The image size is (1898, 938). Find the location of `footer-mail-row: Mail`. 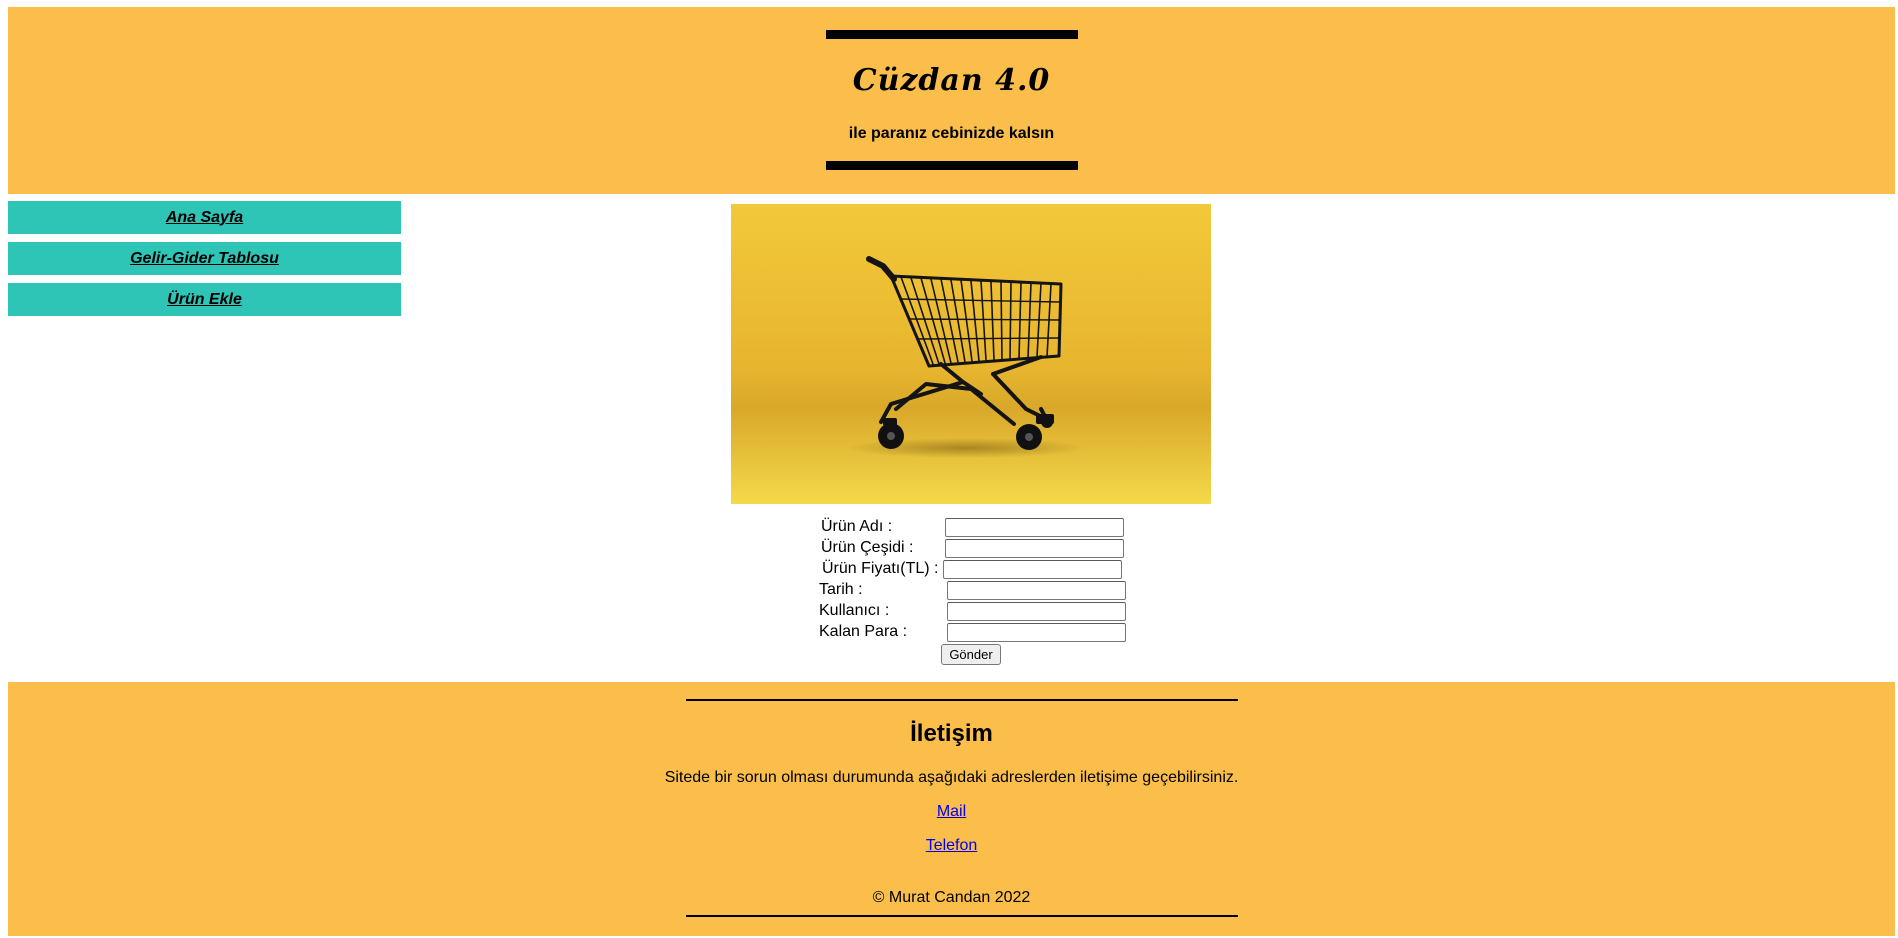

footer-mail-row: Mail is located at coordinates (951, 812).